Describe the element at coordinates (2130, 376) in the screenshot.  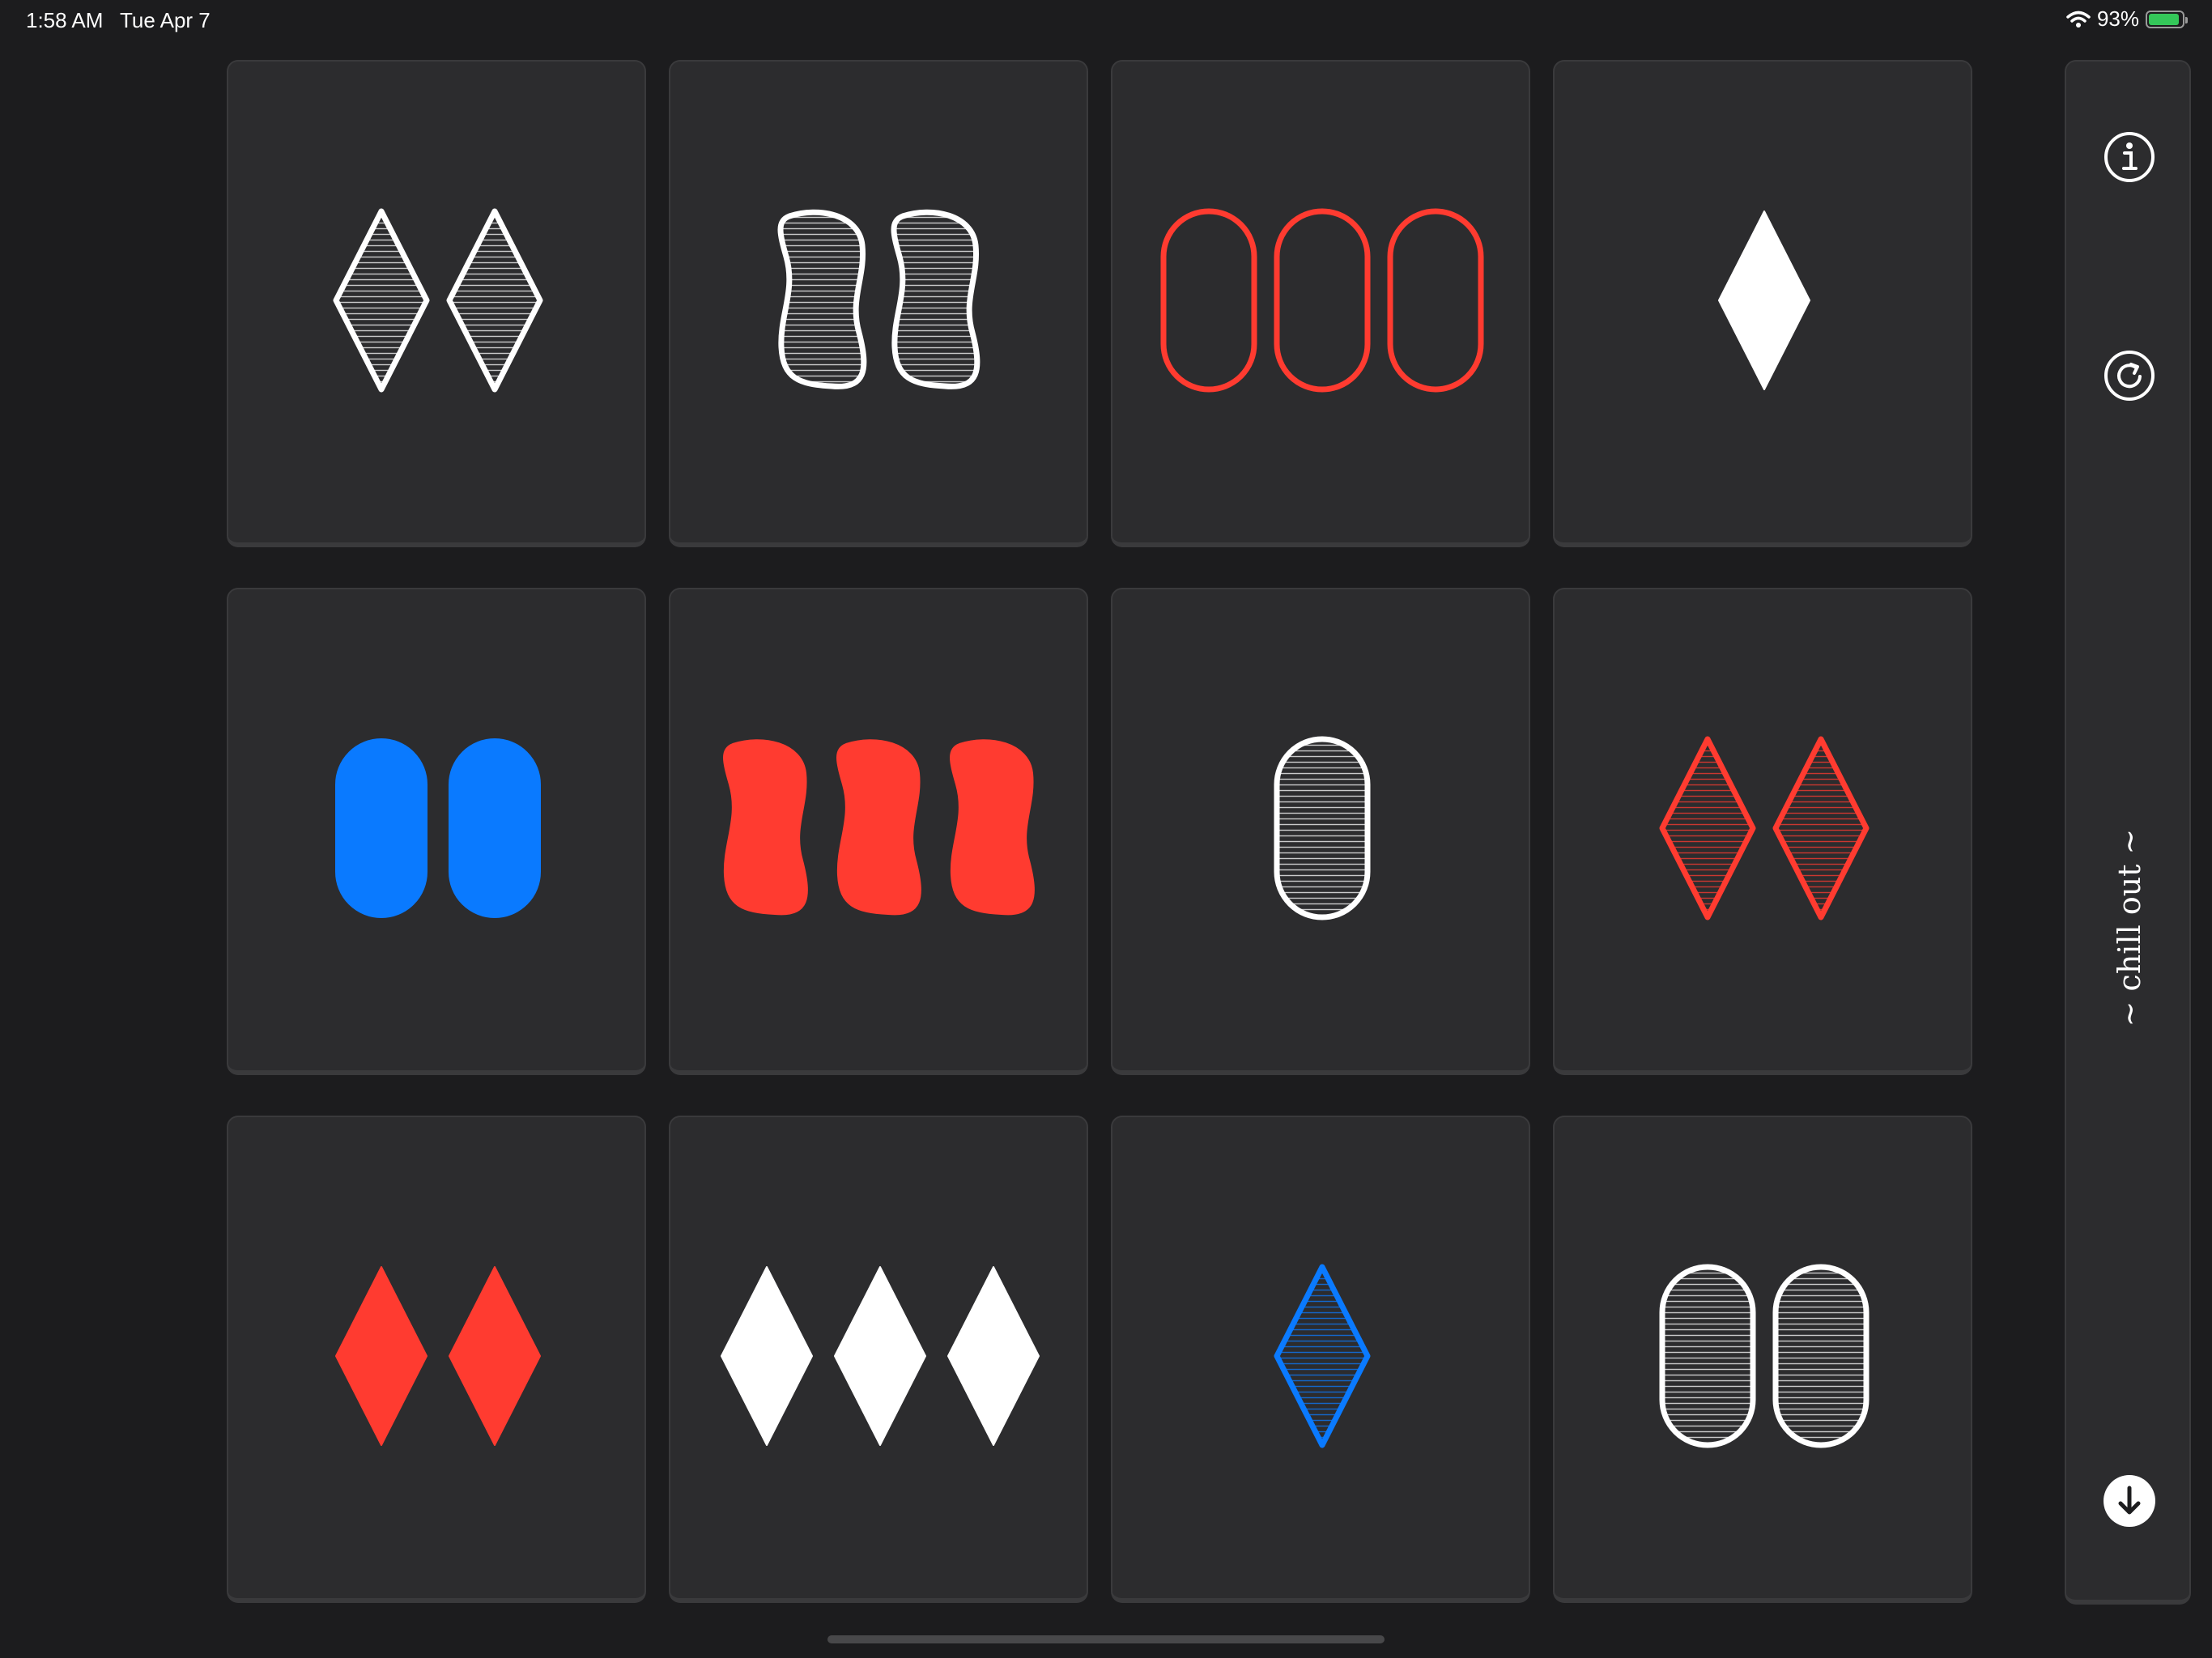
I see `refresh-icon` at that location.